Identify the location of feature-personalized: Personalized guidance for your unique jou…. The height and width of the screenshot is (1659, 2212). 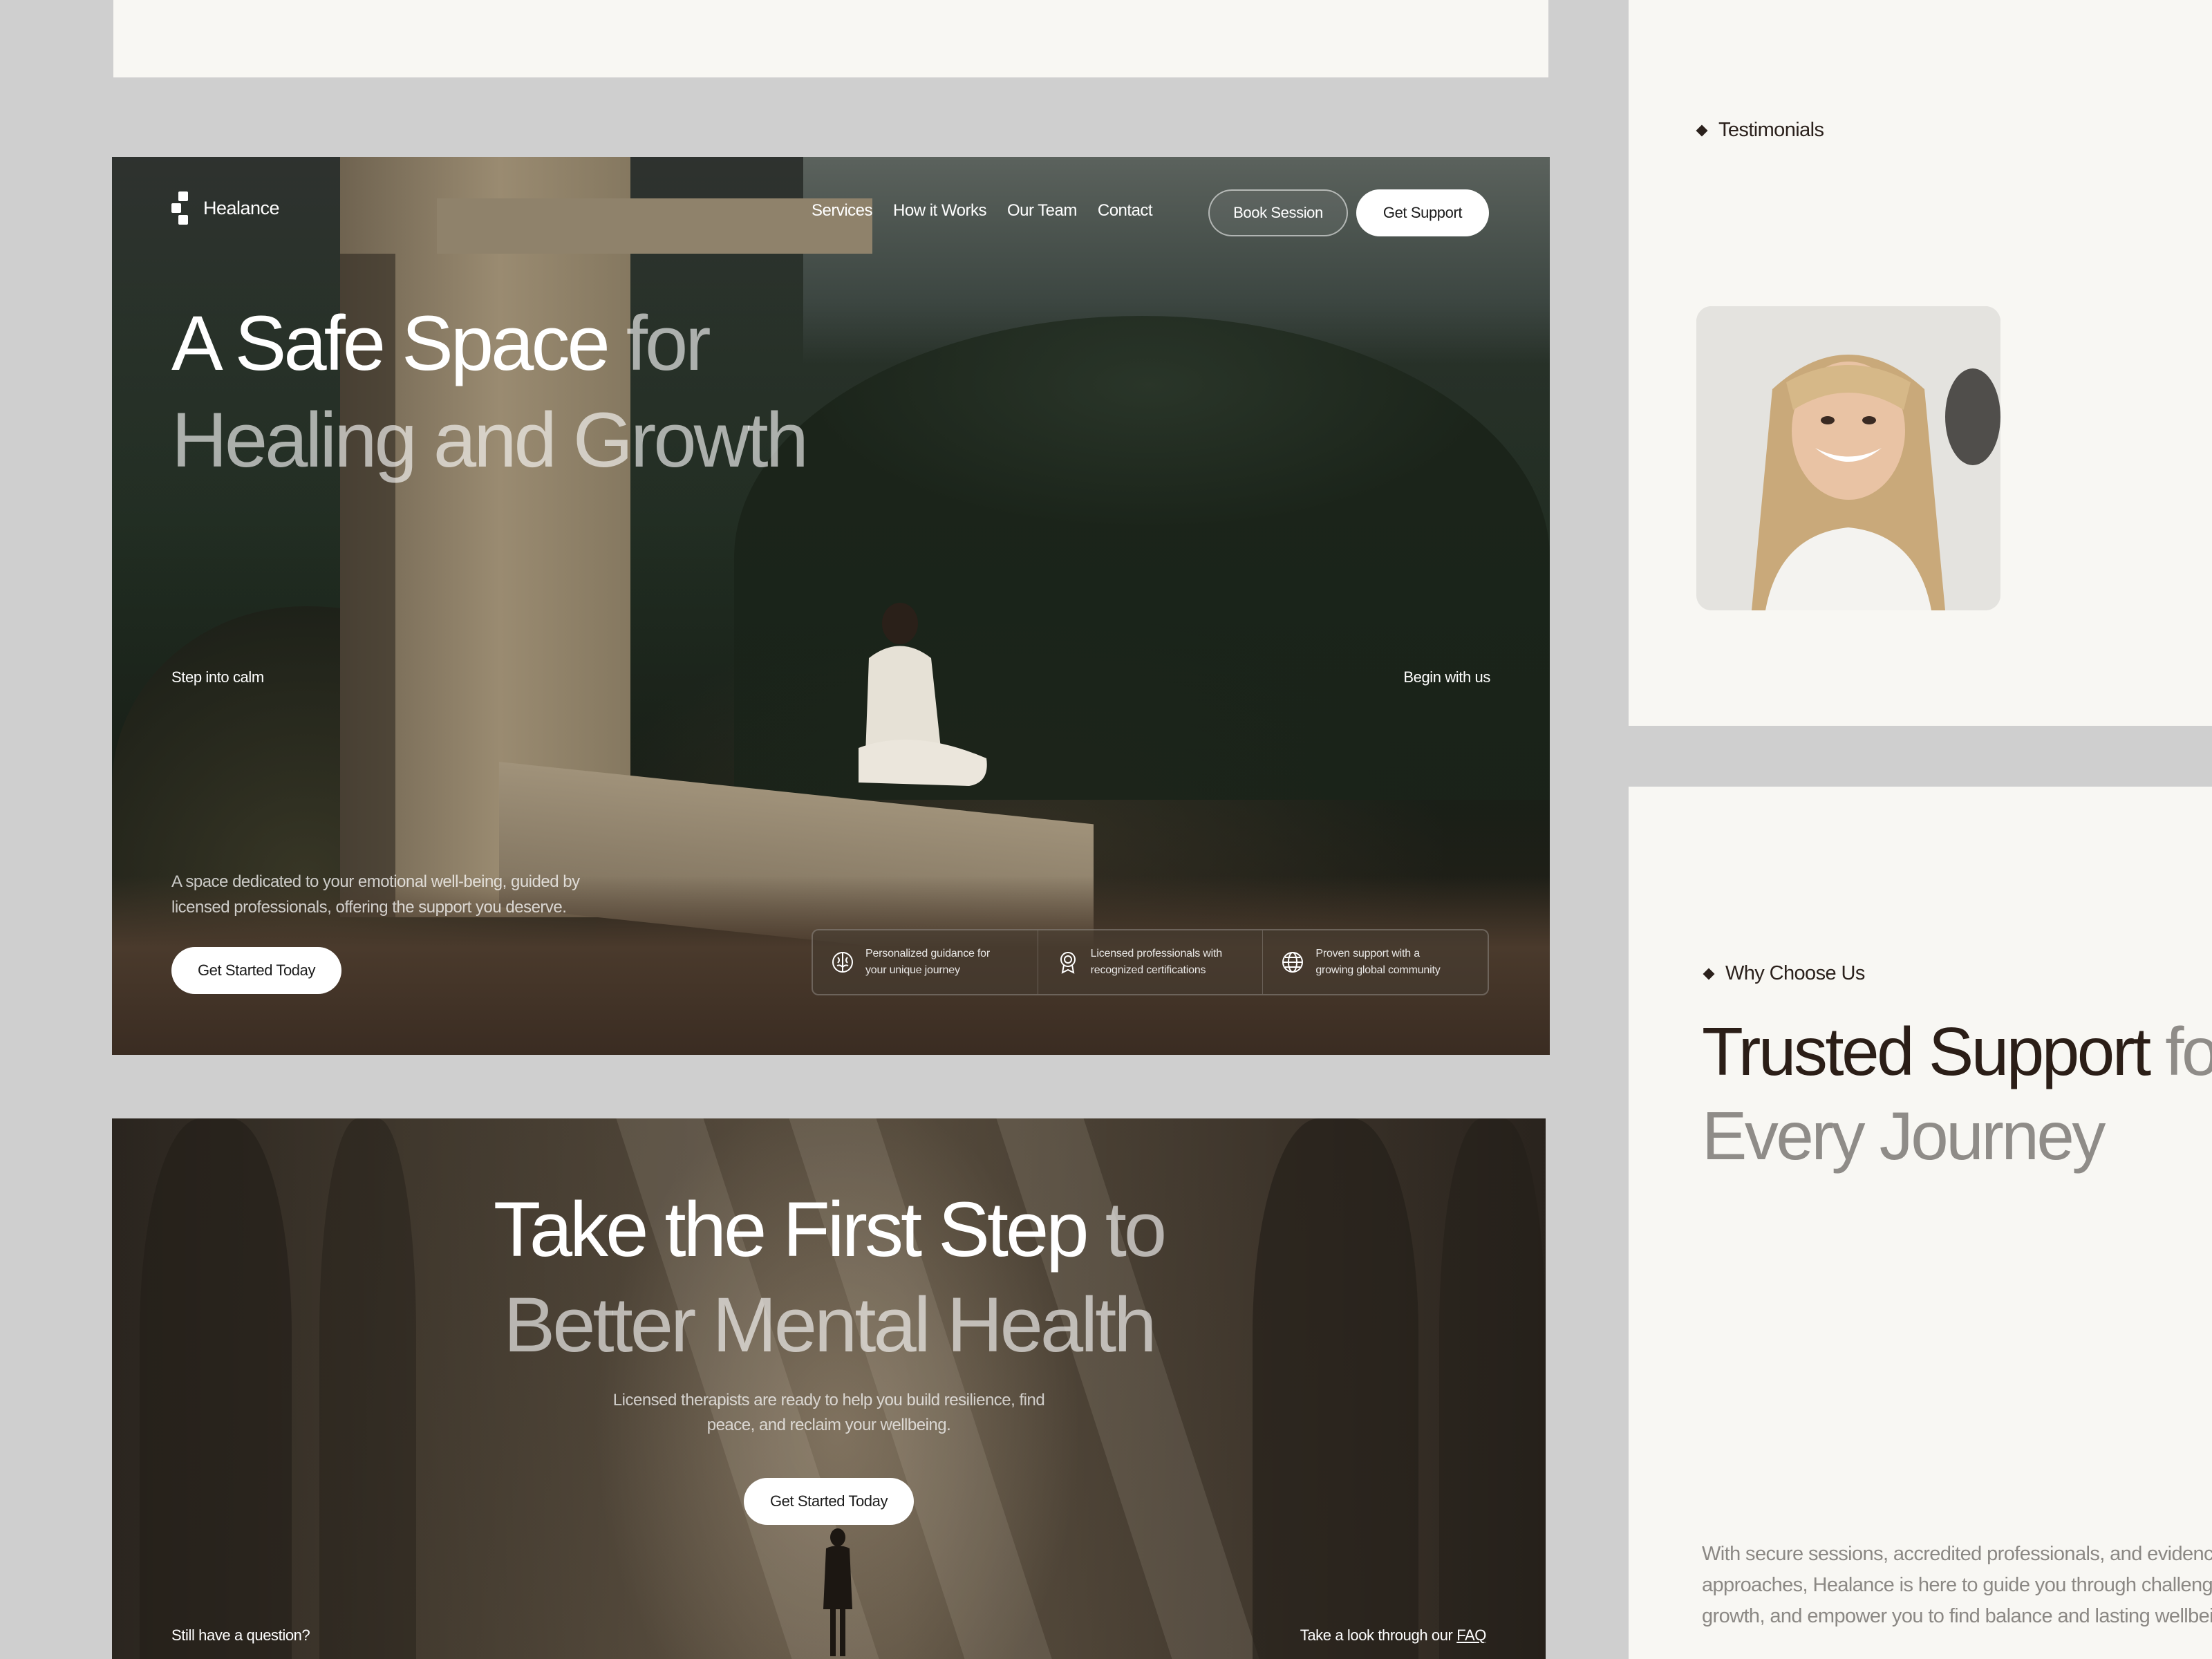
(925, 962).